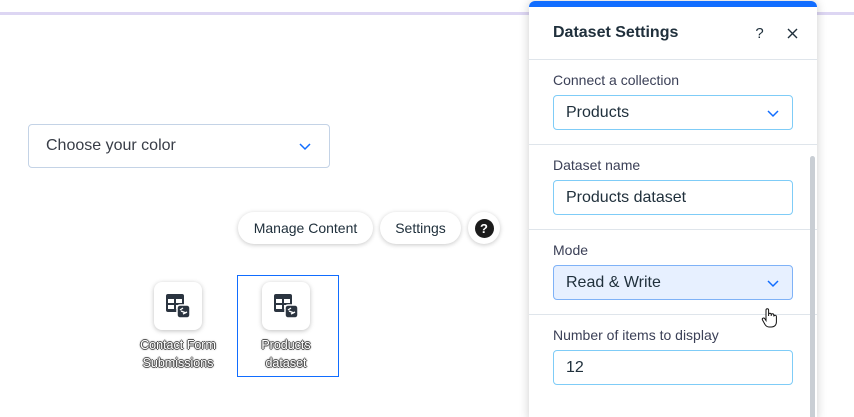 Image resolution: width=854 pixels, height=417 pixels. Describe the element at coordinates (111, 145) in the screenshot. I see `color-dropdown-placeholder: Choose your color` at that location.